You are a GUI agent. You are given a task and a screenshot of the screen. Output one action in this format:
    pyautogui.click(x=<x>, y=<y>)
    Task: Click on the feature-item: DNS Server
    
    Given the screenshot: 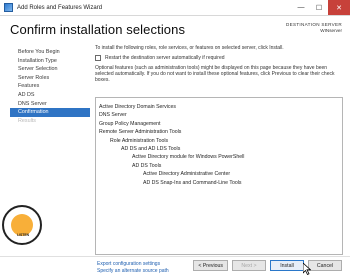 What is the action you would take?
    pyautogui.click(x=113, y=115)
    